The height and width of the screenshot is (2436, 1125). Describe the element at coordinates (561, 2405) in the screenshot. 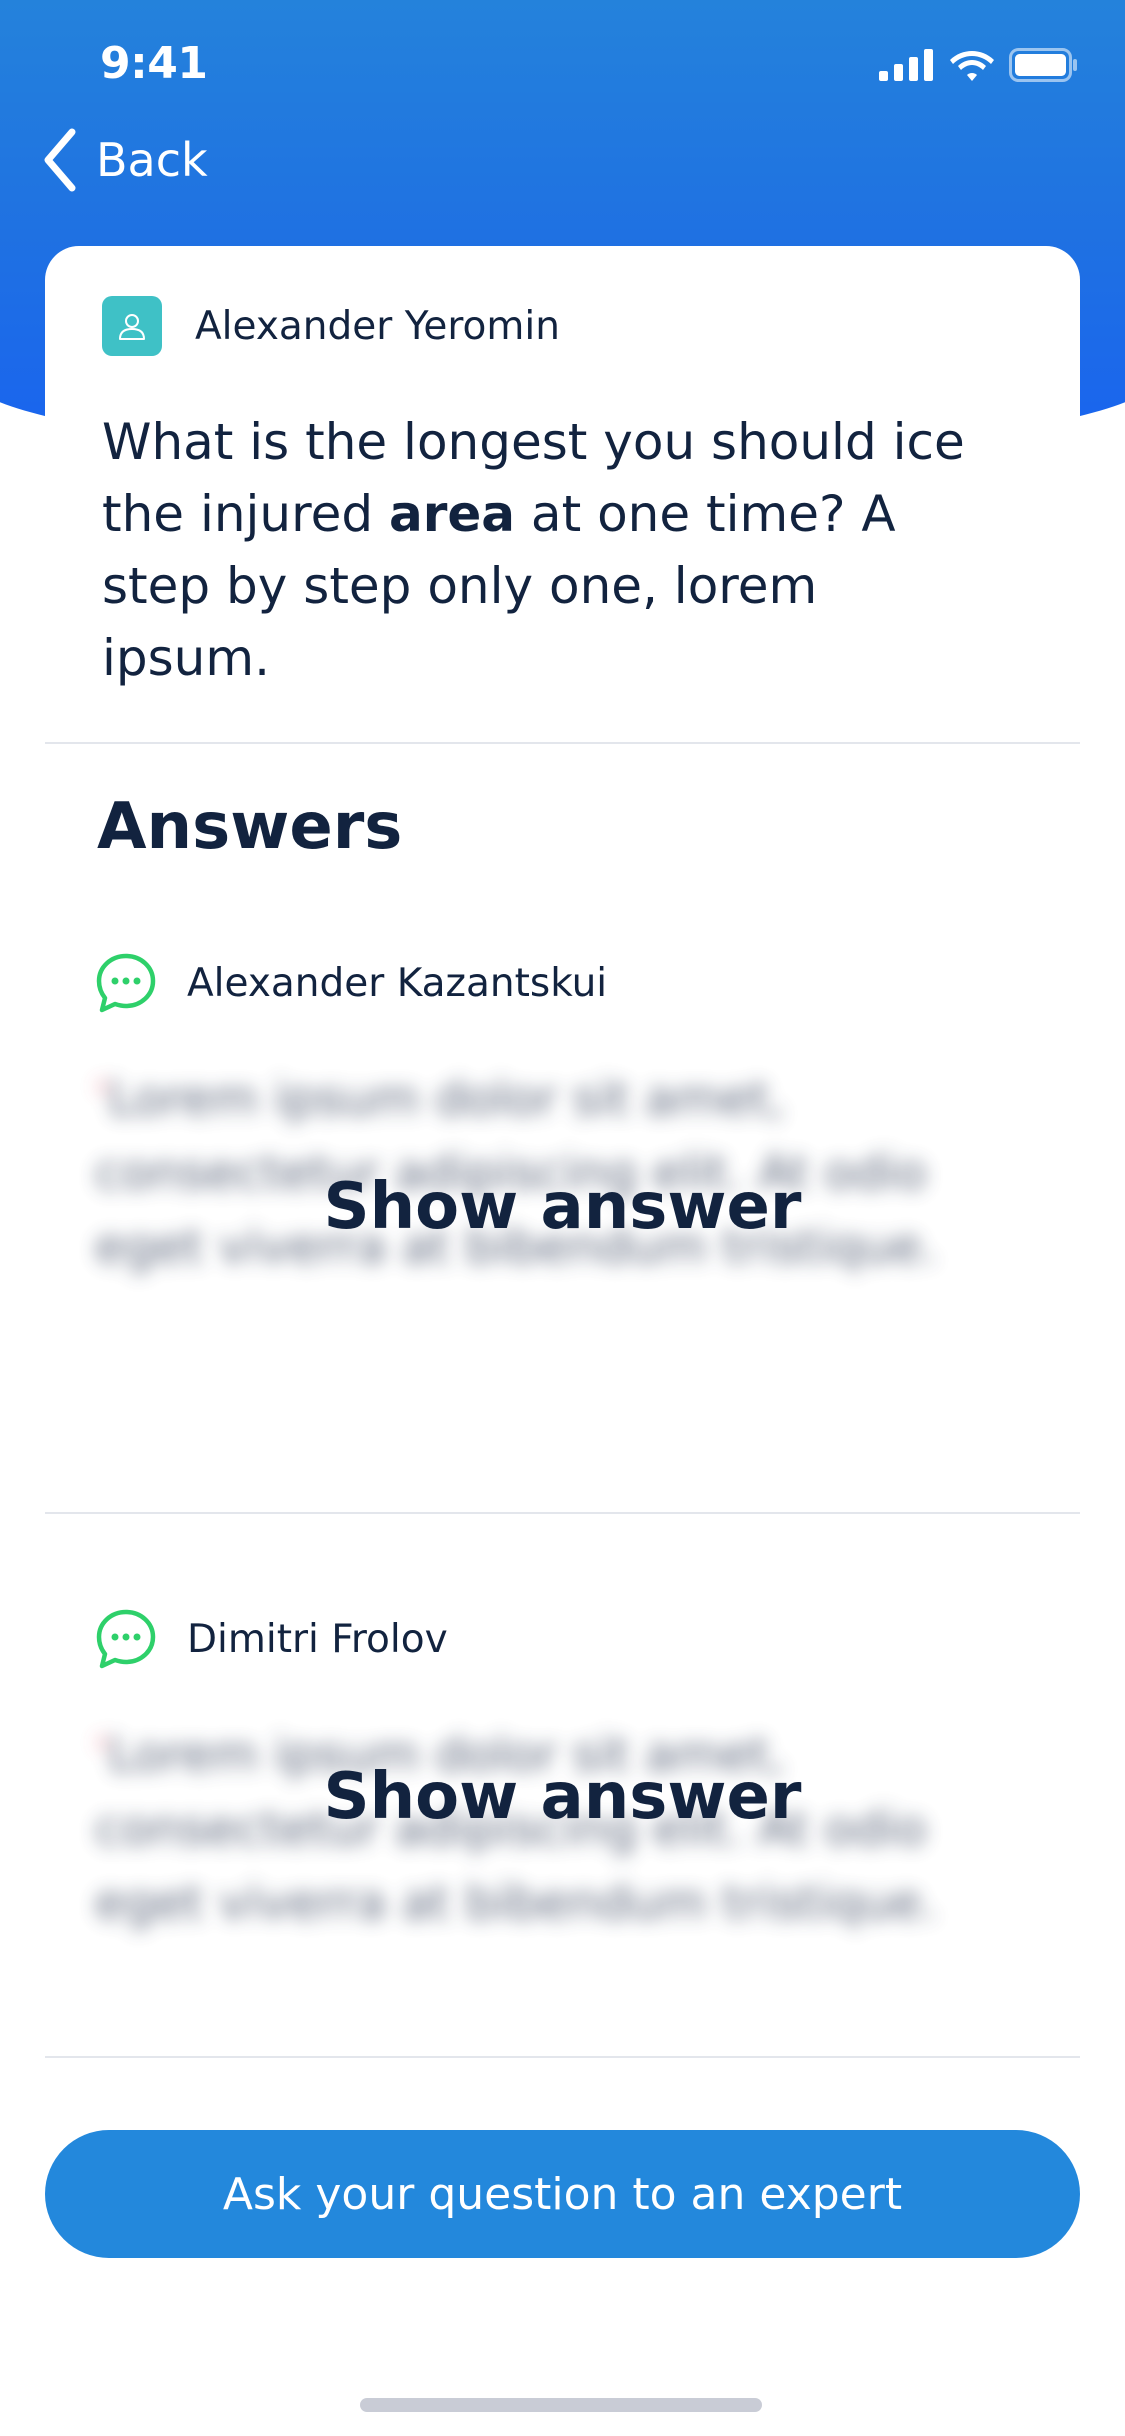

I see `home-indicator` at that location.